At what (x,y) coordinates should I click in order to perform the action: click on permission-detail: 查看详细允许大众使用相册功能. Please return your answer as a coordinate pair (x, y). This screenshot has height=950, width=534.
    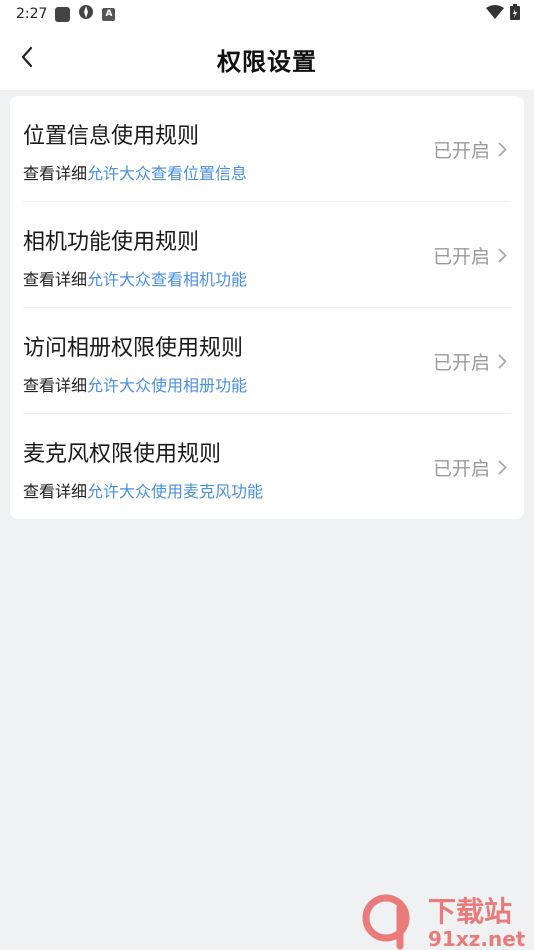
    Looking at the image, I should click on (135, 384).